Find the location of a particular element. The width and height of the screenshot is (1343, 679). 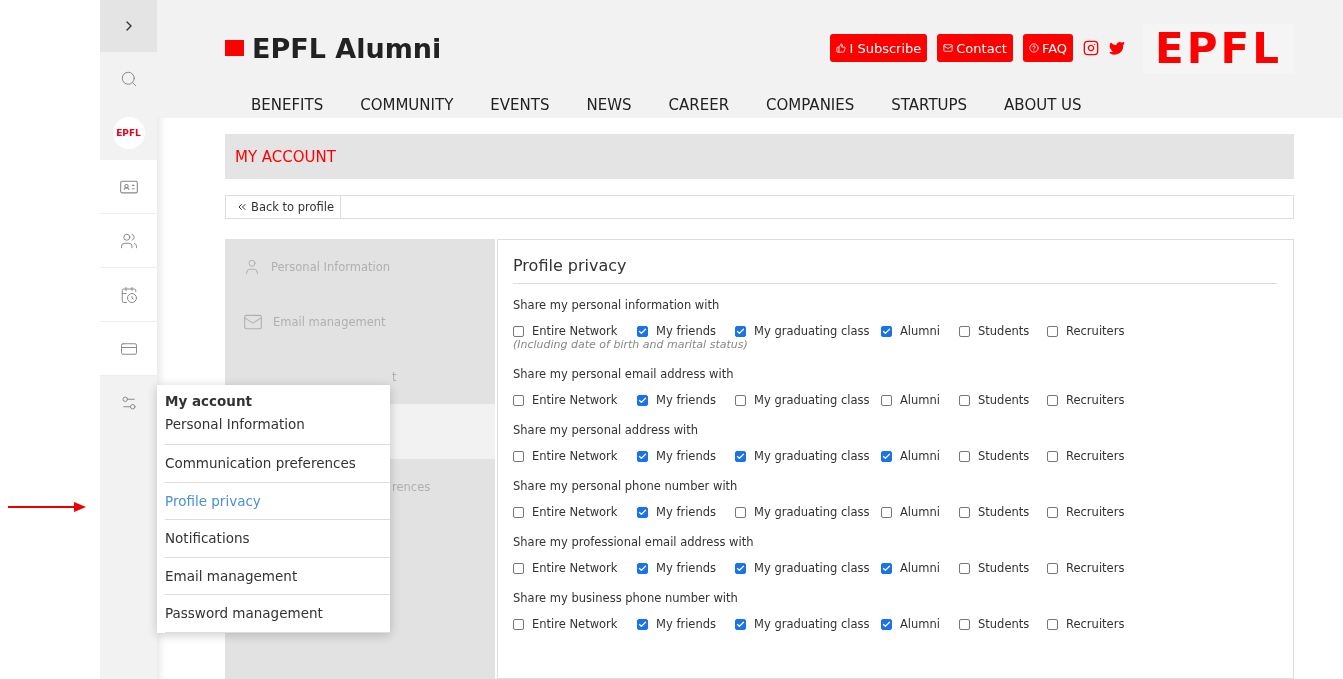

group-label: Share my personal information with is located at coordinates (617, 305).